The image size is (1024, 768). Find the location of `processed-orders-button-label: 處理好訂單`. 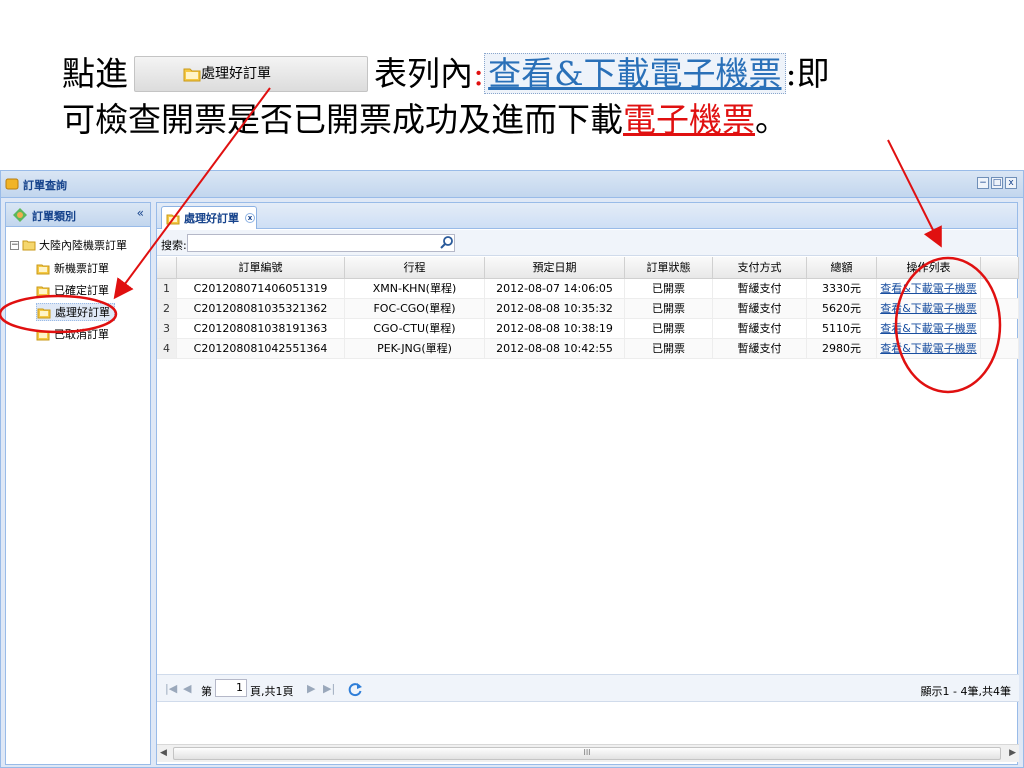

processed-orders-button-label: 處理好訂單 is located at coordinates (236, 74).